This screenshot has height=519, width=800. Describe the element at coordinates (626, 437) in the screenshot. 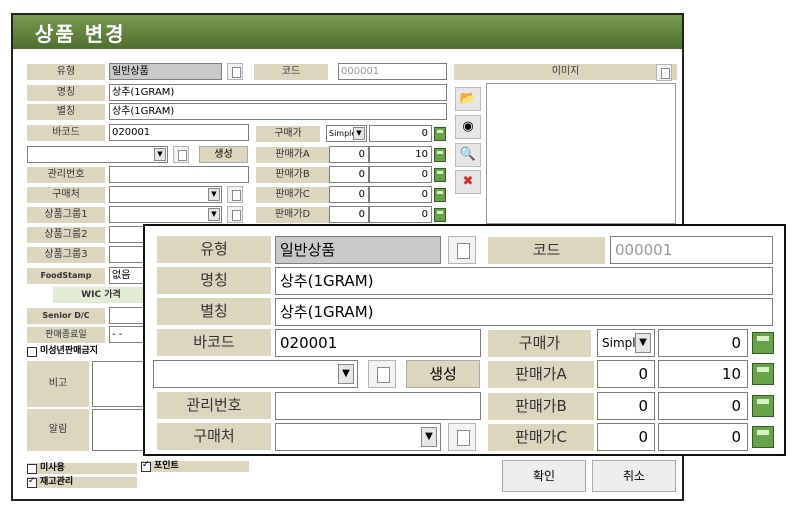

I see `zoom-price-c-field-1: 0` at that location.